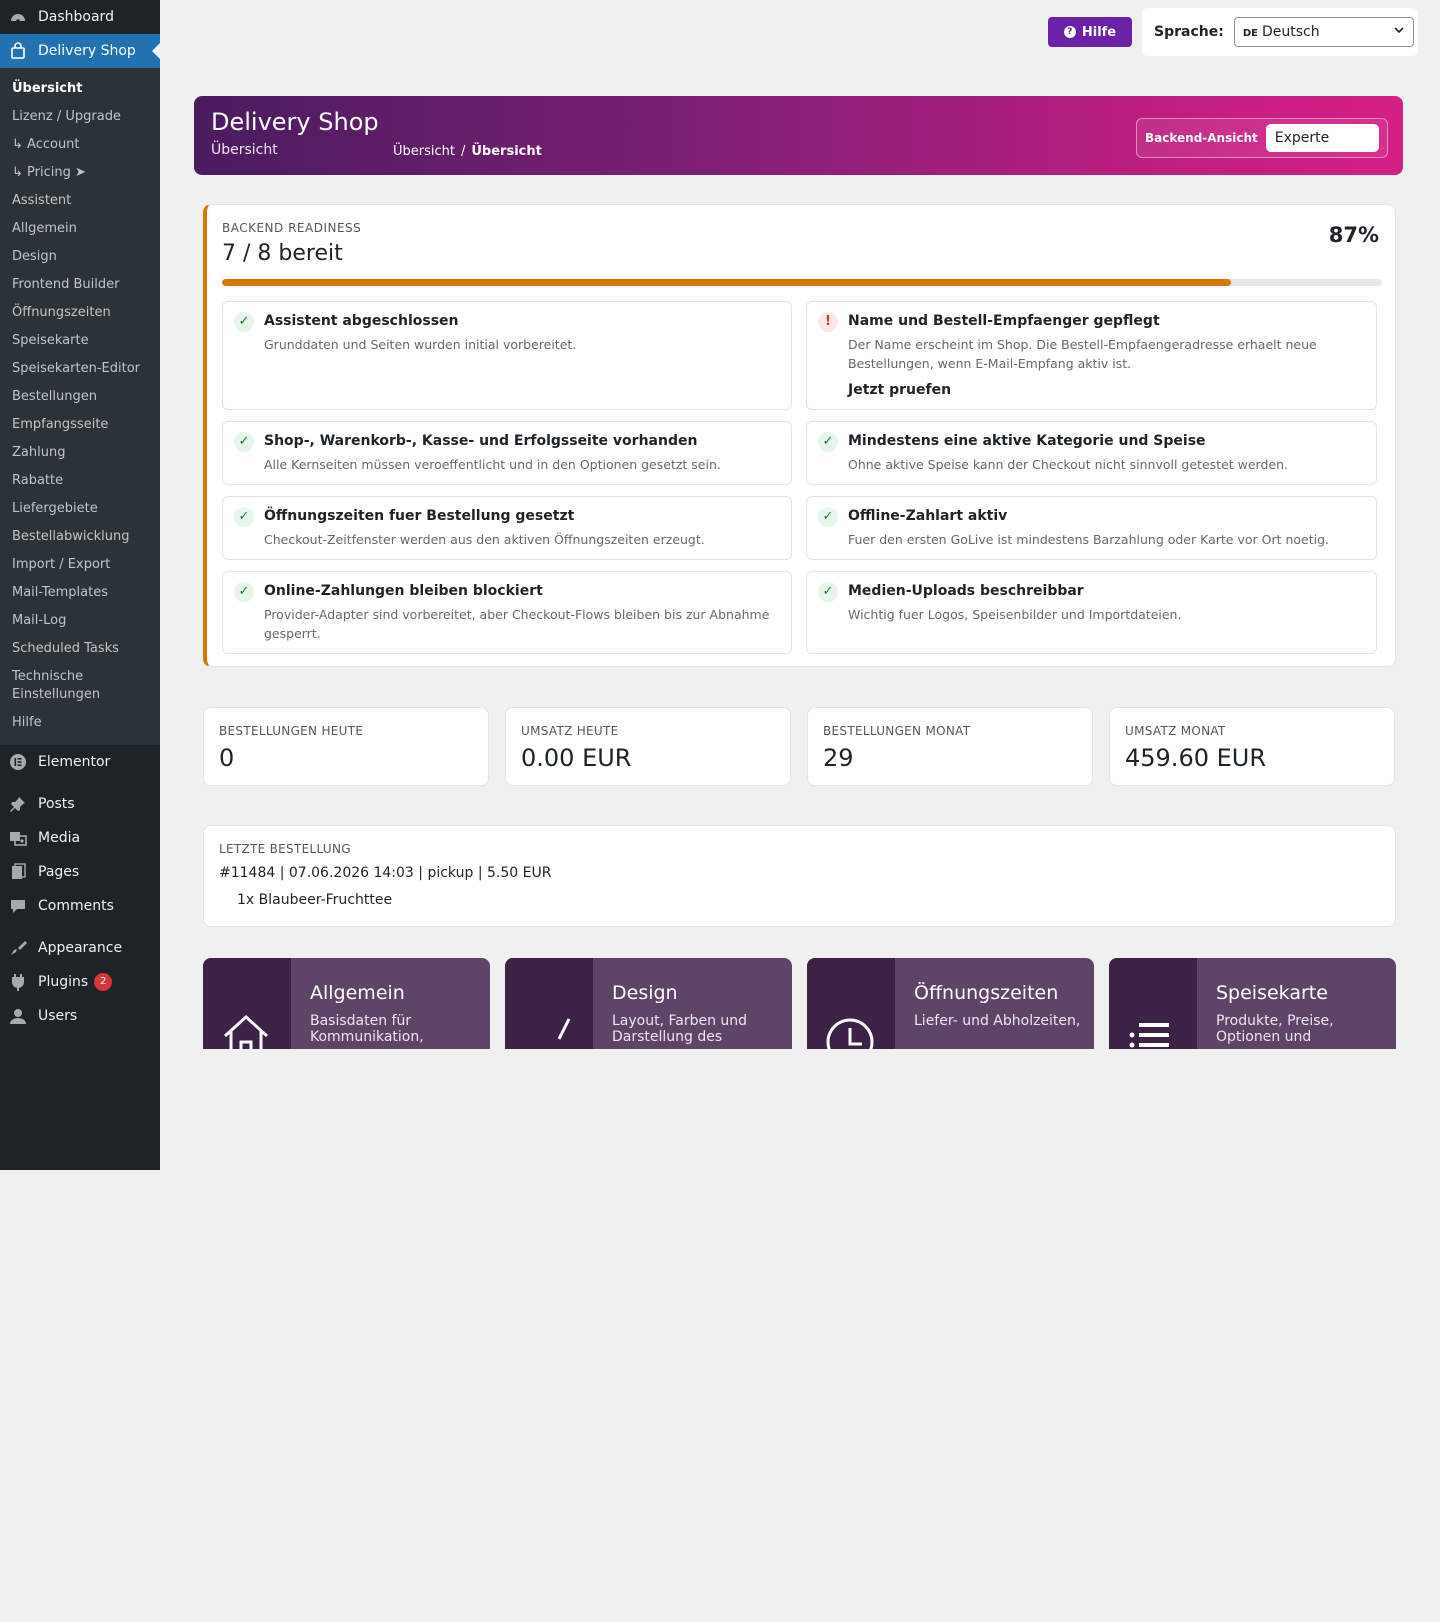  What do you see at coordinates (80, 906) in the screenshot?
I see `menu-comments: Comments` at bounding box center [80, 906].